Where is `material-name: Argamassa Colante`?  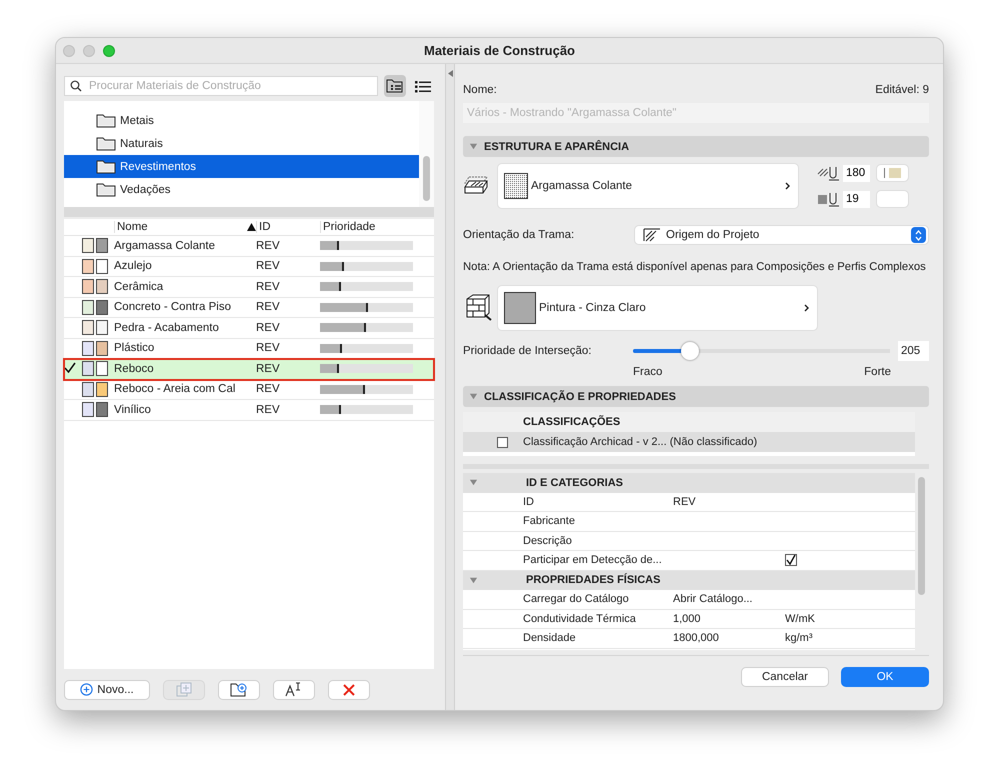
material-name: Argamassa Colante is located at coordinates (165, 246).